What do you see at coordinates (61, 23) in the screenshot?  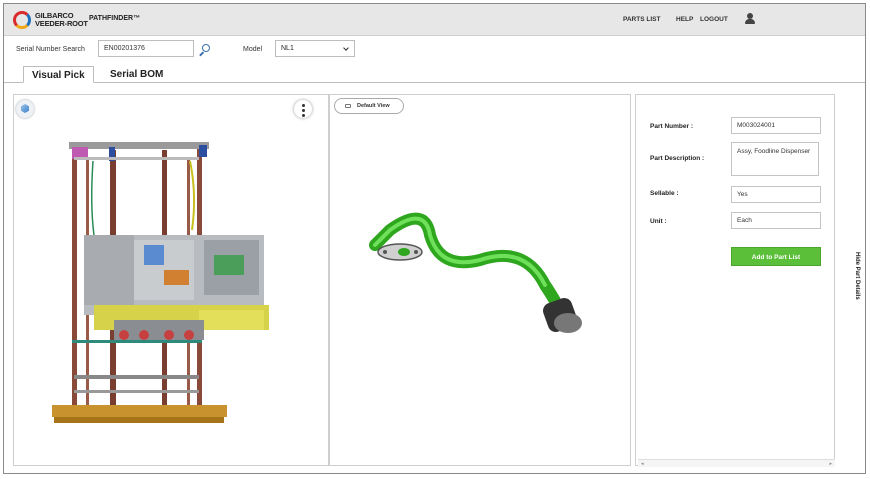 I see `brand-line-2: VEEDER-ROOT` at bounding box center [61, 23].